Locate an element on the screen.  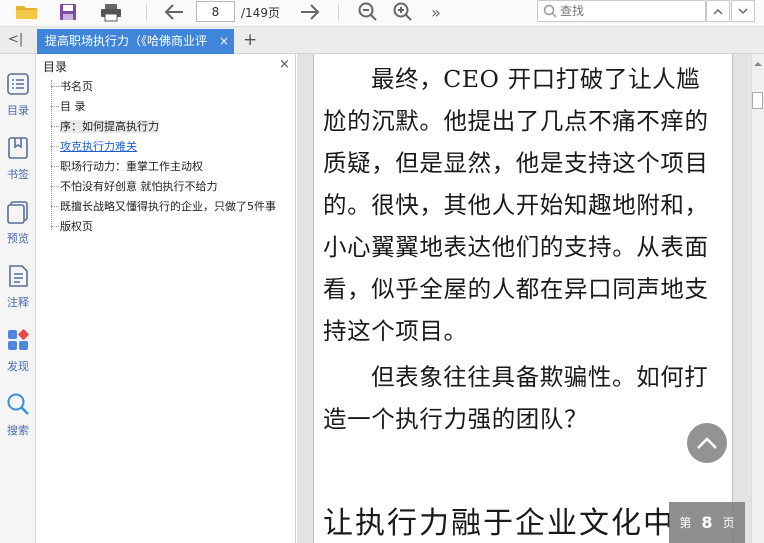
rail-item-bookmark: 书签 is located at coordinates (18, 159).